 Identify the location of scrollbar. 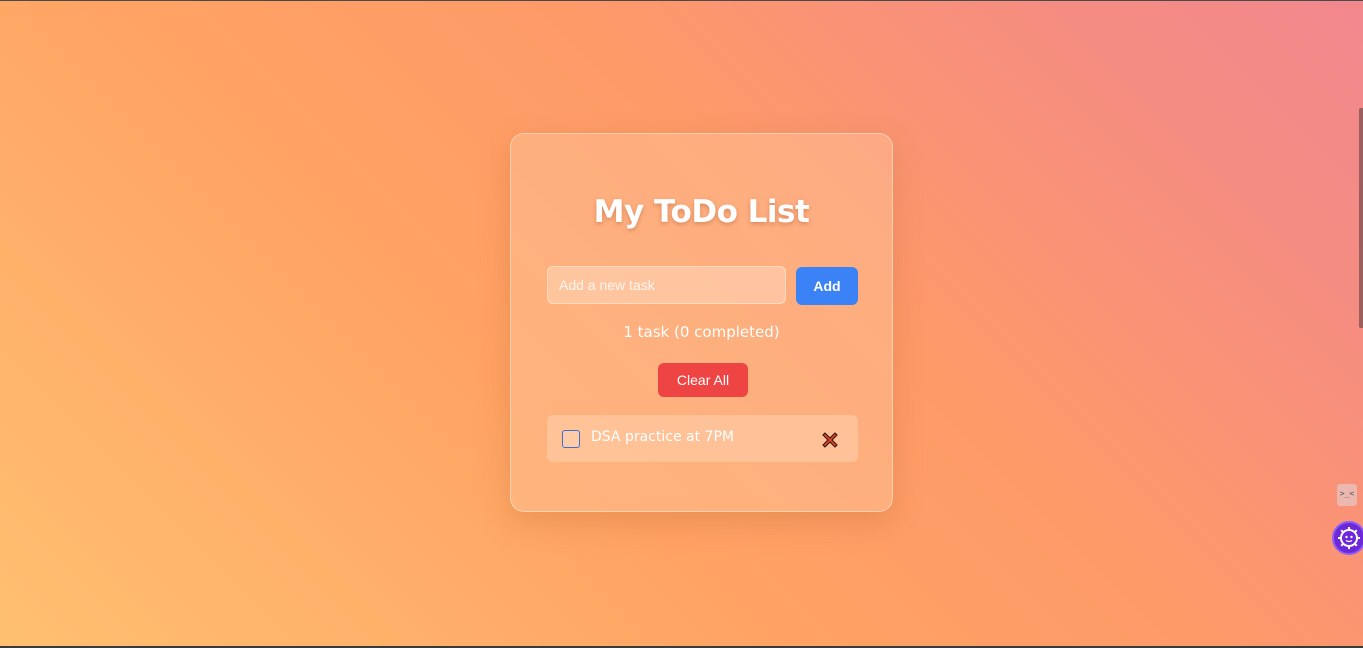
(1361, 218).